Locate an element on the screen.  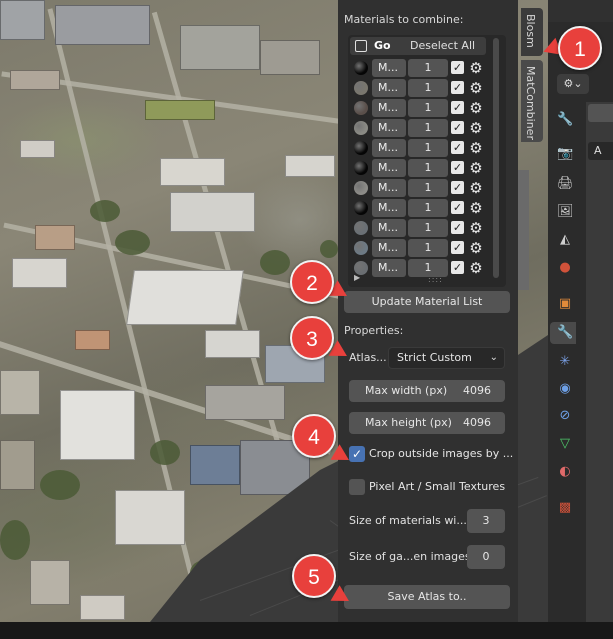
max-width-value: 4096 is located at coordinates (477, 390).